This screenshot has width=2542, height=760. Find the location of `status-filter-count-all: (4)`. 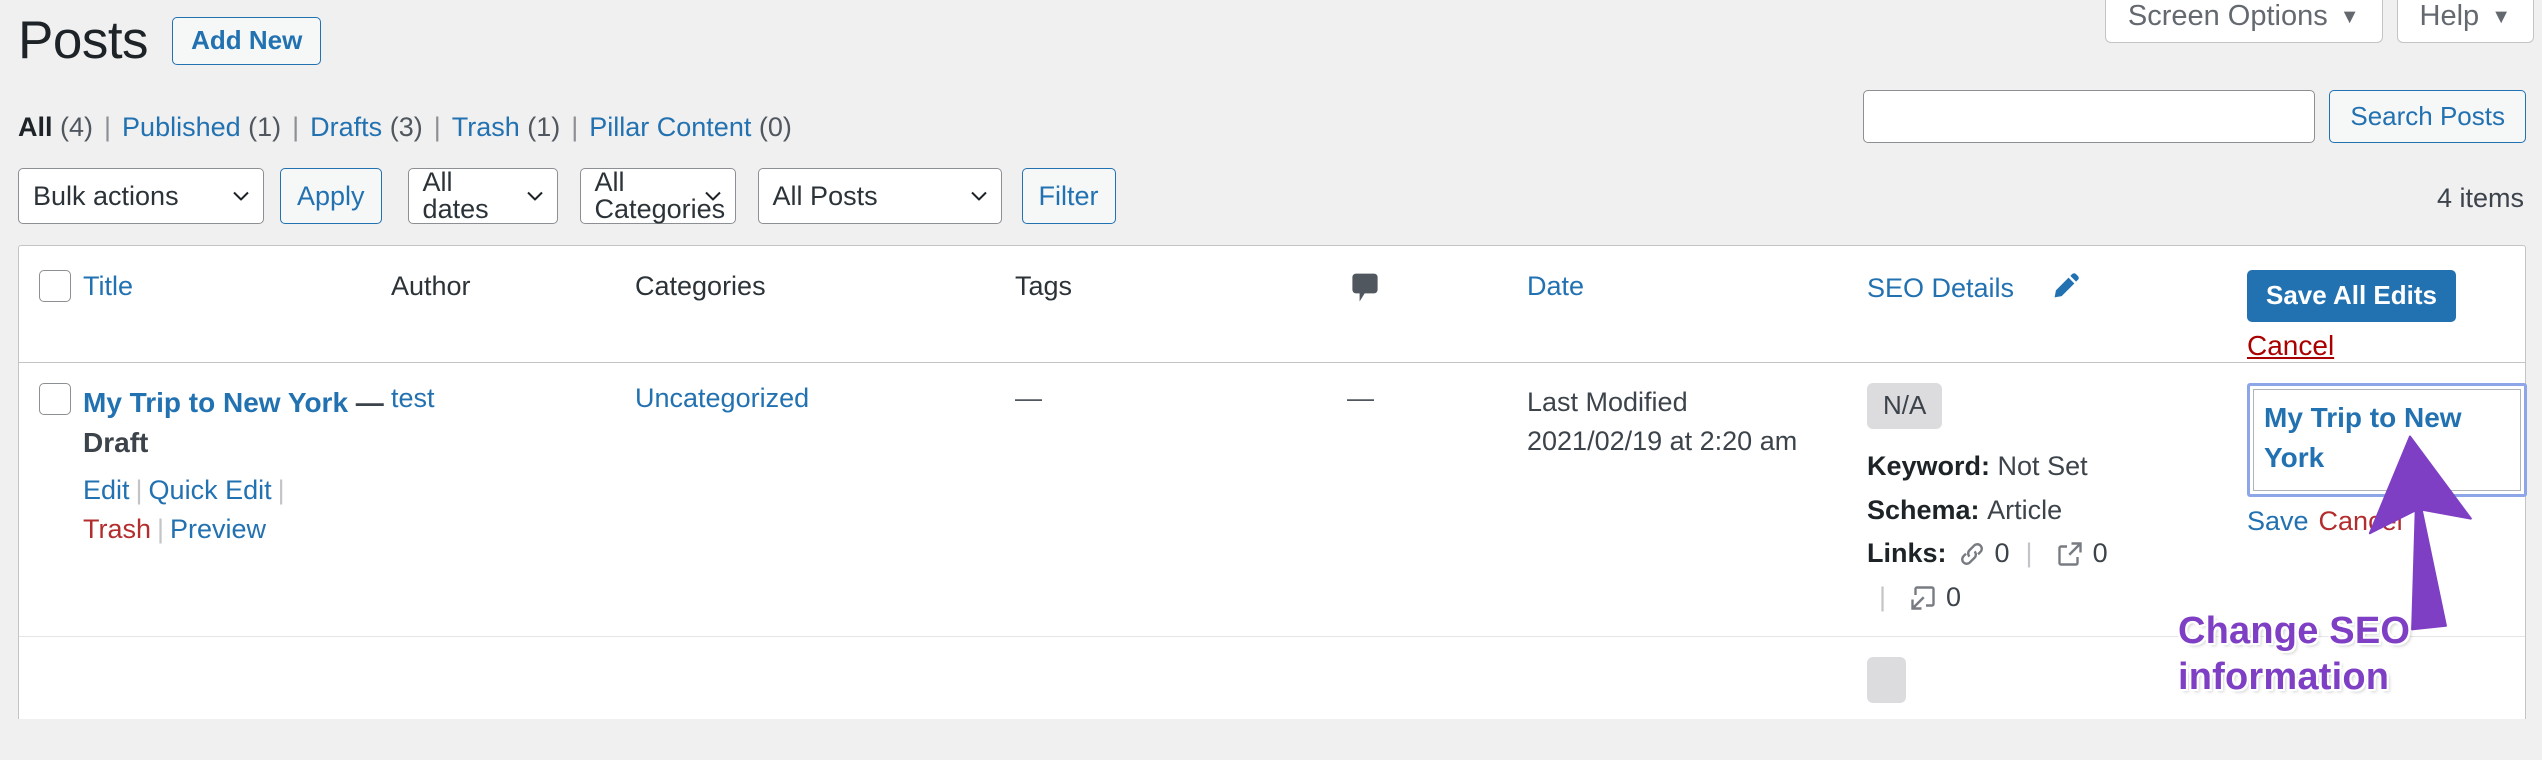

status-filter-count-all: (4) is located at coordinates (77, 127).